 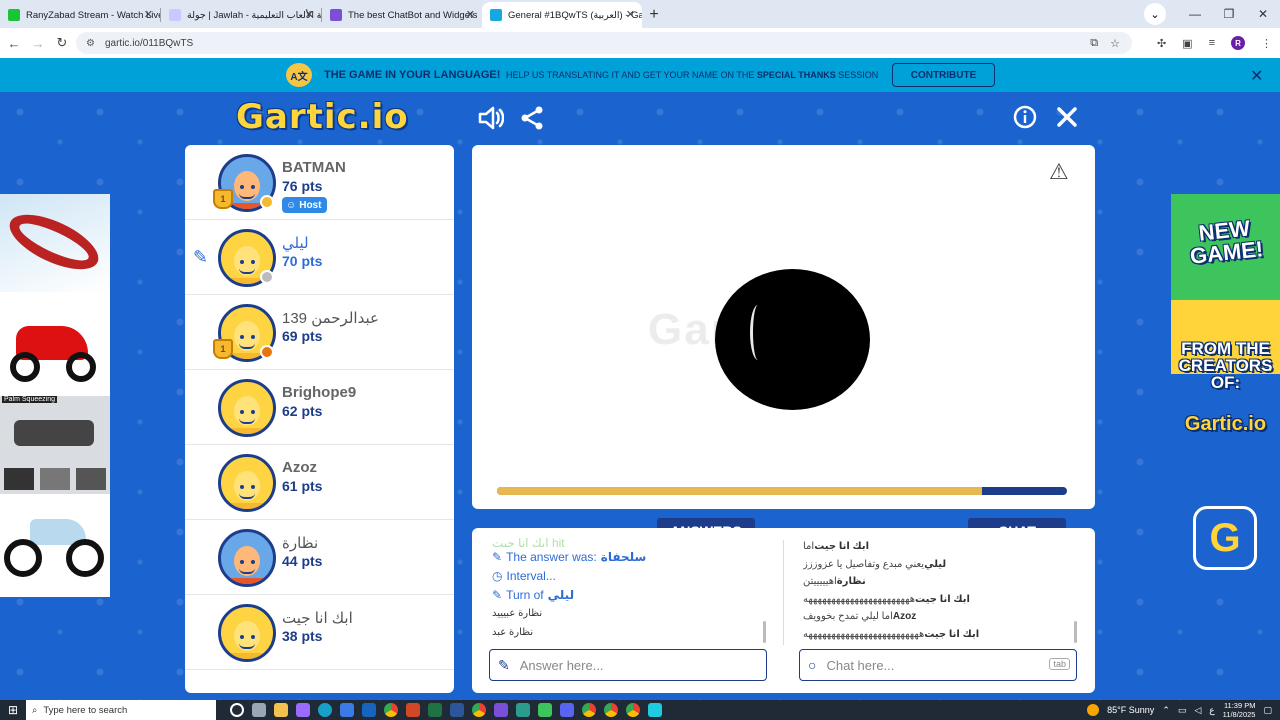 I want to click on browser-tab-active: General #1BQwTS (العربية) - Gartic ✕, so click(x=562, y=15).